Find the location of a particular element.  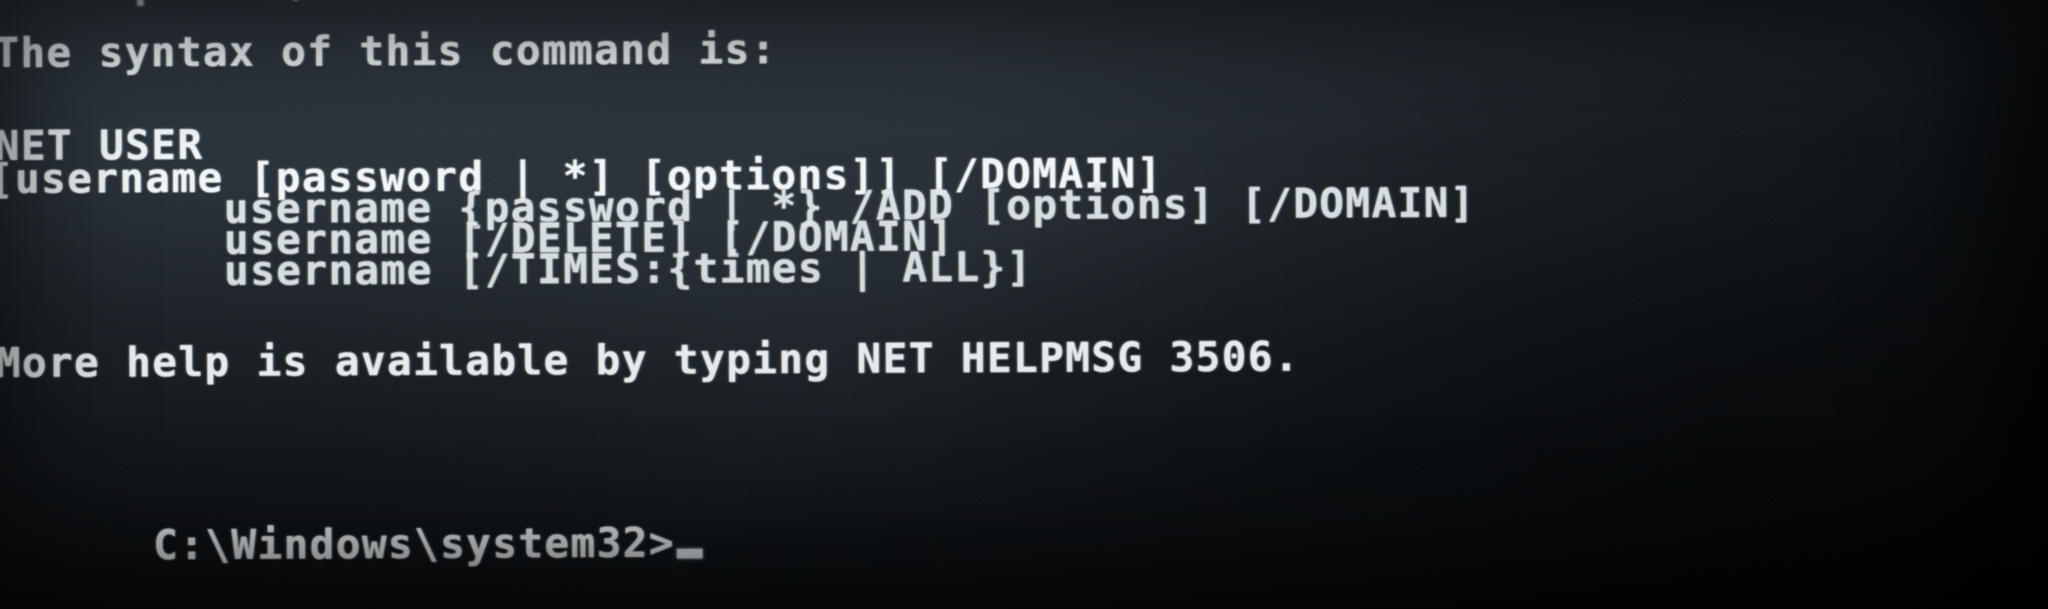

text-cursor is located at coordinates (689, 553).